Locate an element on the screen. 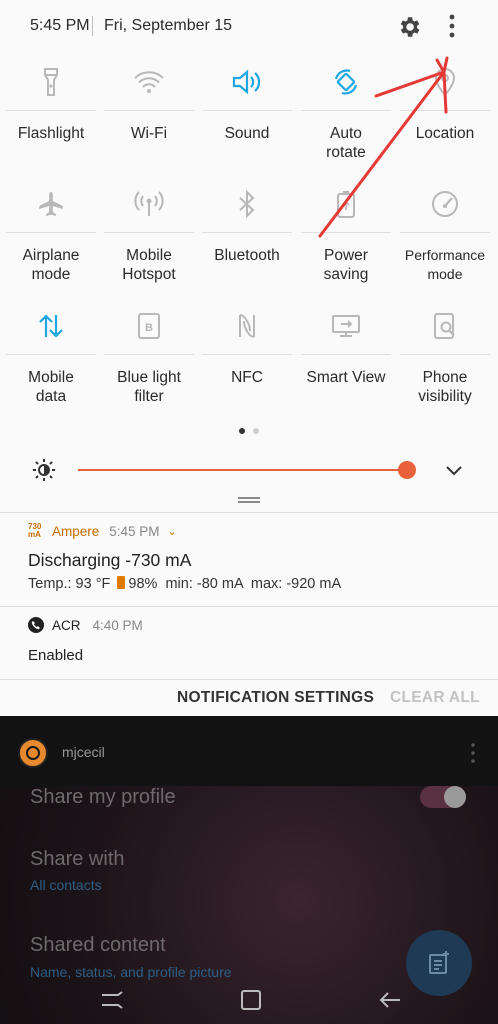 Image resolution: width=498 pixels, height=1024 pixels. location-icon is located at coordinates (445, 82).